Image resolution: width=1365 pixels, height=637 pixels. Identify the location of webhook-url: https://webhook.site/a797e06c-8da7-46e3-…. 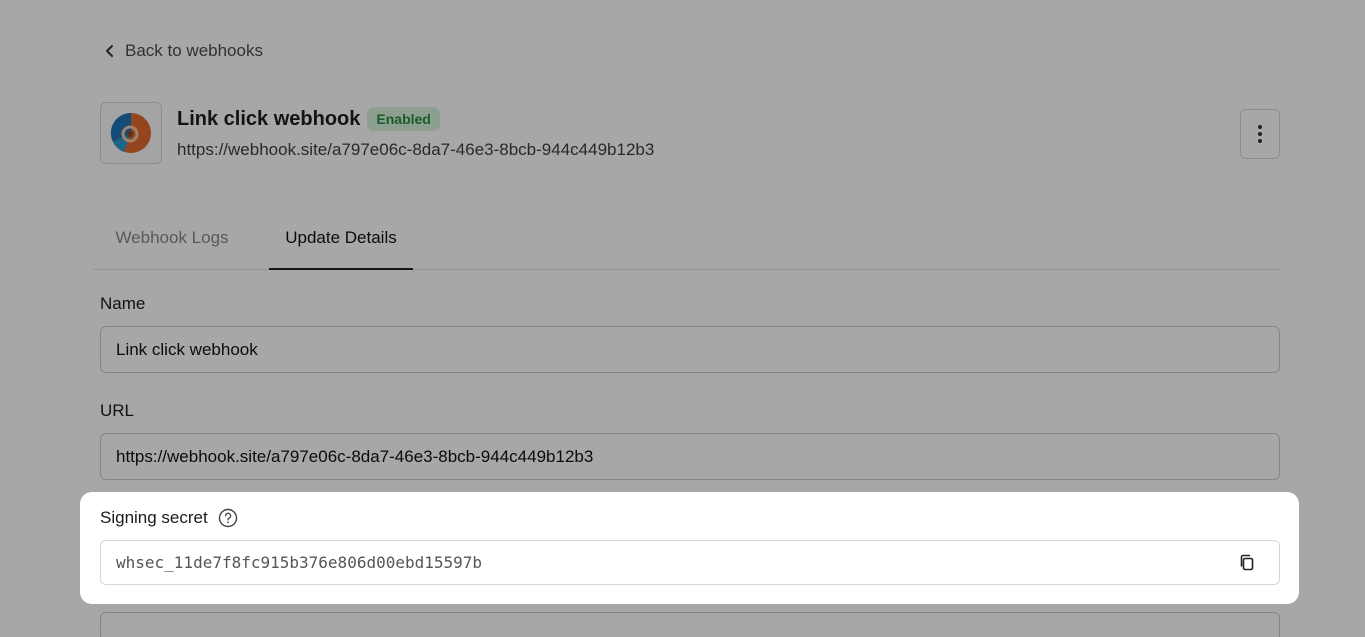
(416, 149).